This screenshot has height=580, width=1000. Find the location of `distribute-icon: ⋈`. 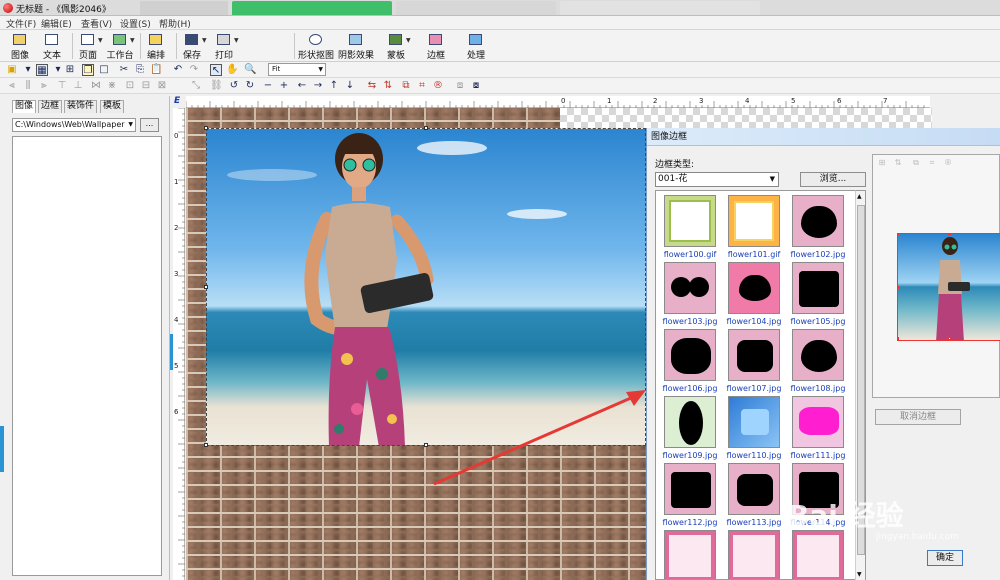

distribute-icon: ⋈ is located at coordinates (96, 86).